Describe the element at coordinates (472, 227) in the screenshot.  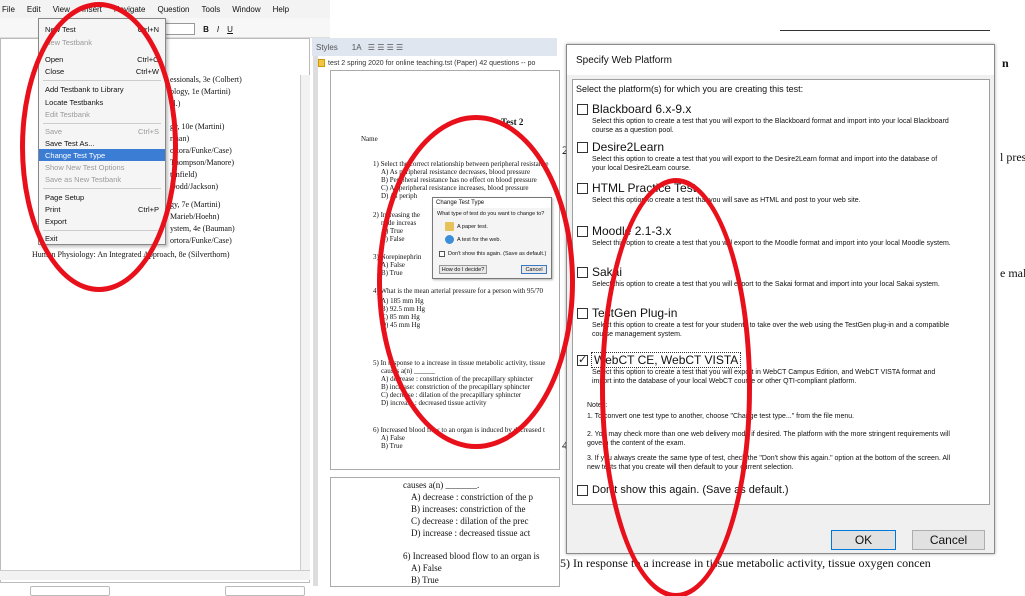
I see `option-paper-test: A paper test.` at that location.